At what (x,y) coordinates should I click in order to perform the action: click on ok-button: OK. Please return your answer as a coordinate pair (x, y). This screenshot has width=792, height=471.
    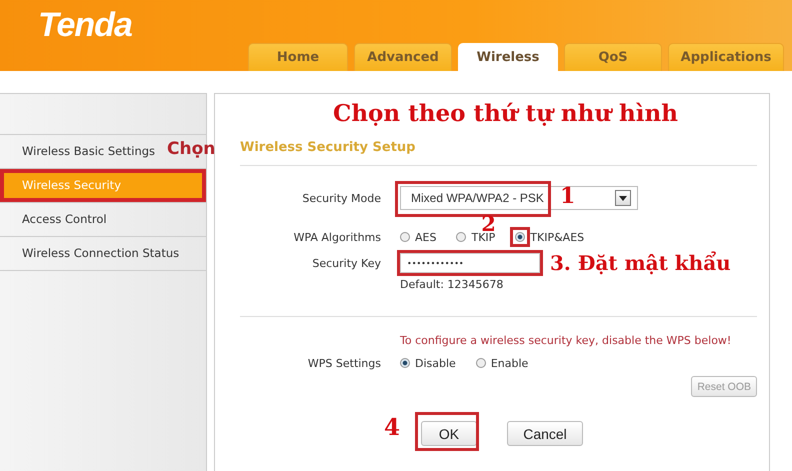
    Looking at the image, I should click on (449, 433).